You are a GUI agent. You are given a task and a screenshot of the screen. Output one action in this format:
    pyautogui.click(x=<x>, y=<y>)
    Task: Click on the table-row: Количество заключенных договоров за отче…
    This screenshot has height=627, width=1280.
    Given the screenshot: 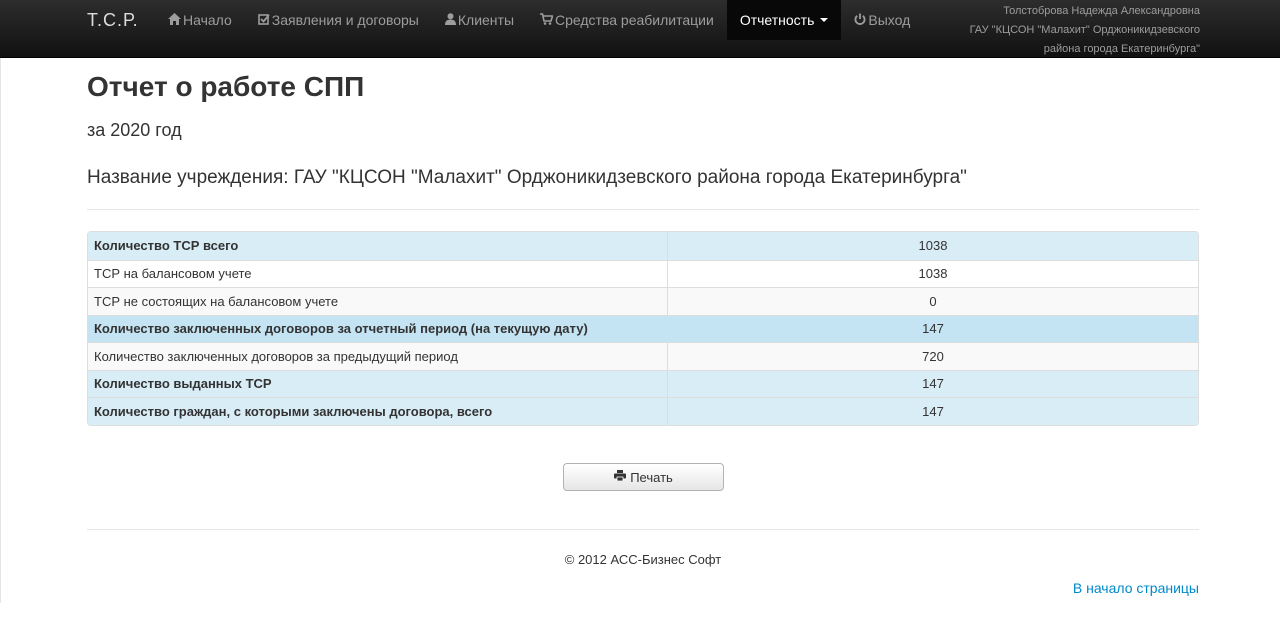 What is the action you would take?
    pyautogui.click(x=643, y=328)
    